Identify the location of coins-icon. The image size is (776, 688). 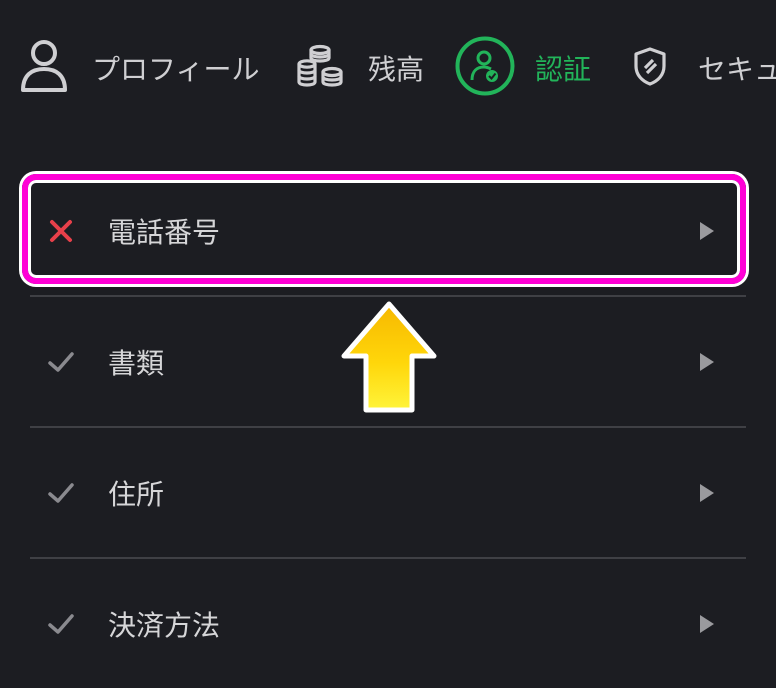
(320, 68).